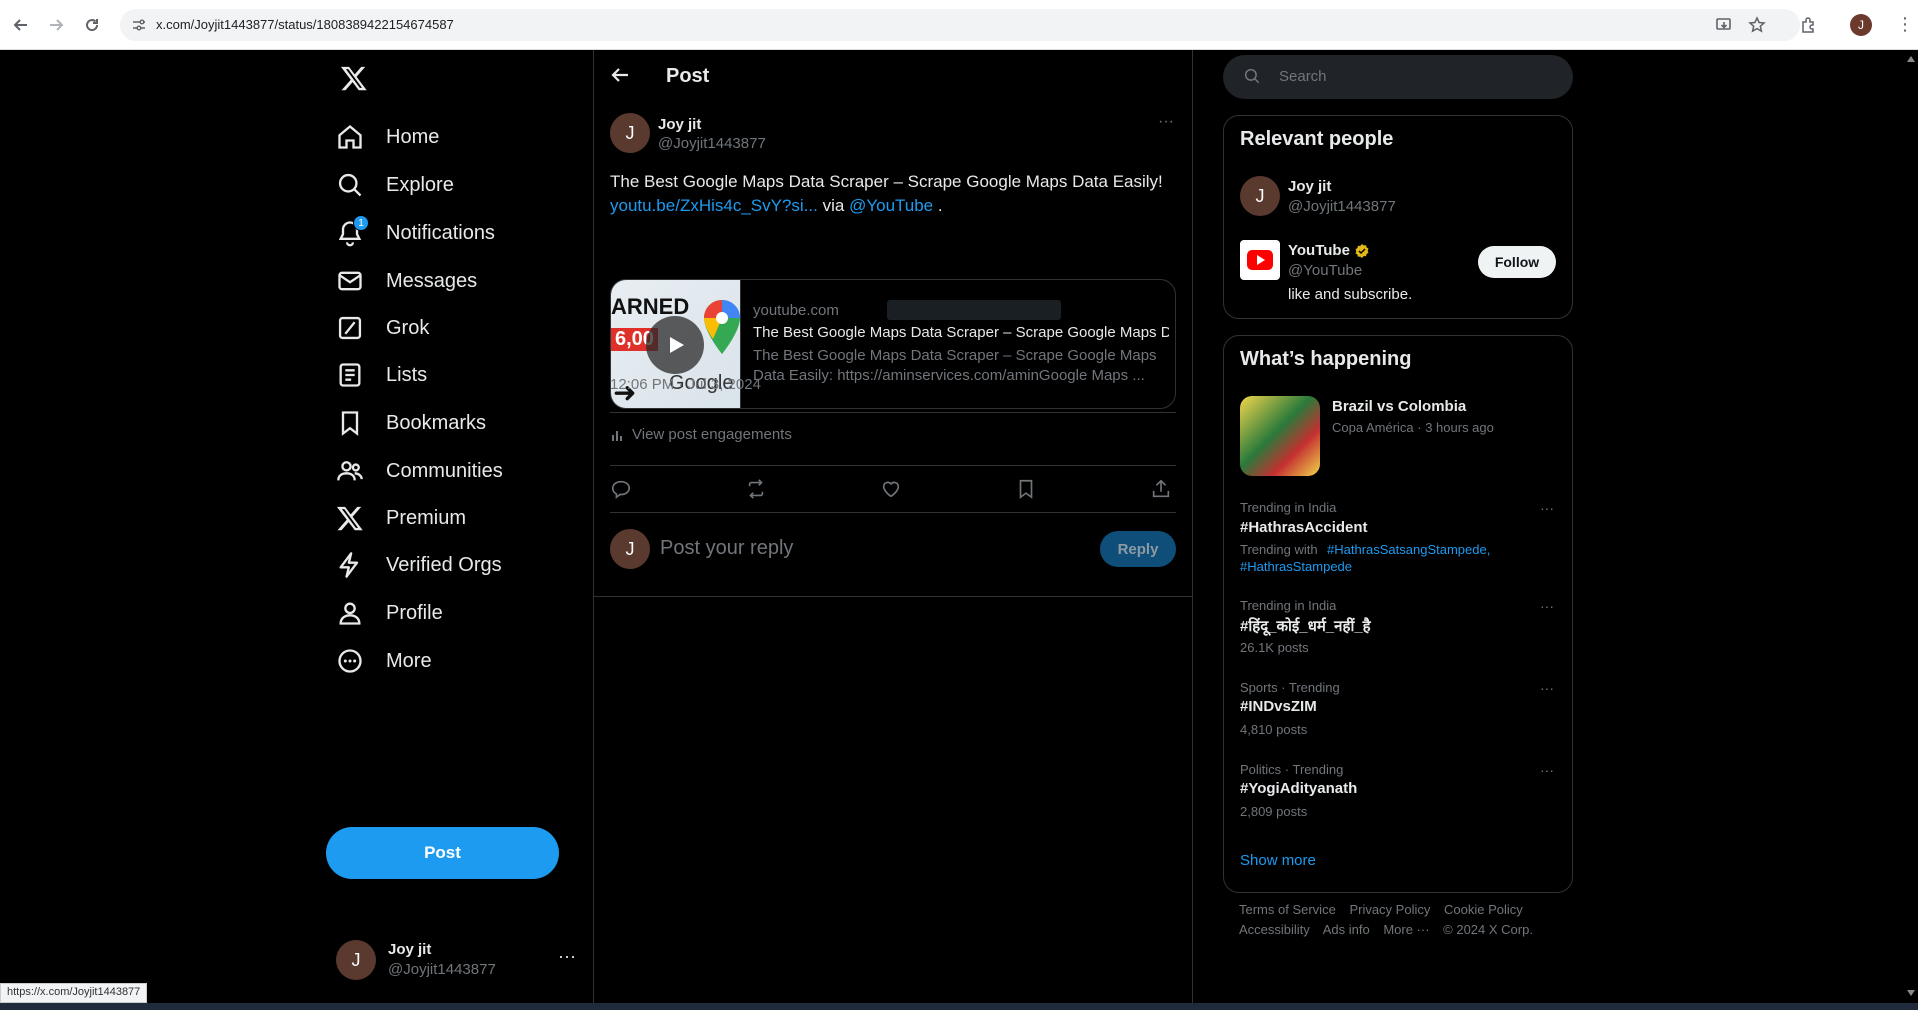 Image resolution: width=1918 pixels, height=1010 pixels. I want to click on extensions-icon, so click(1809, 25).